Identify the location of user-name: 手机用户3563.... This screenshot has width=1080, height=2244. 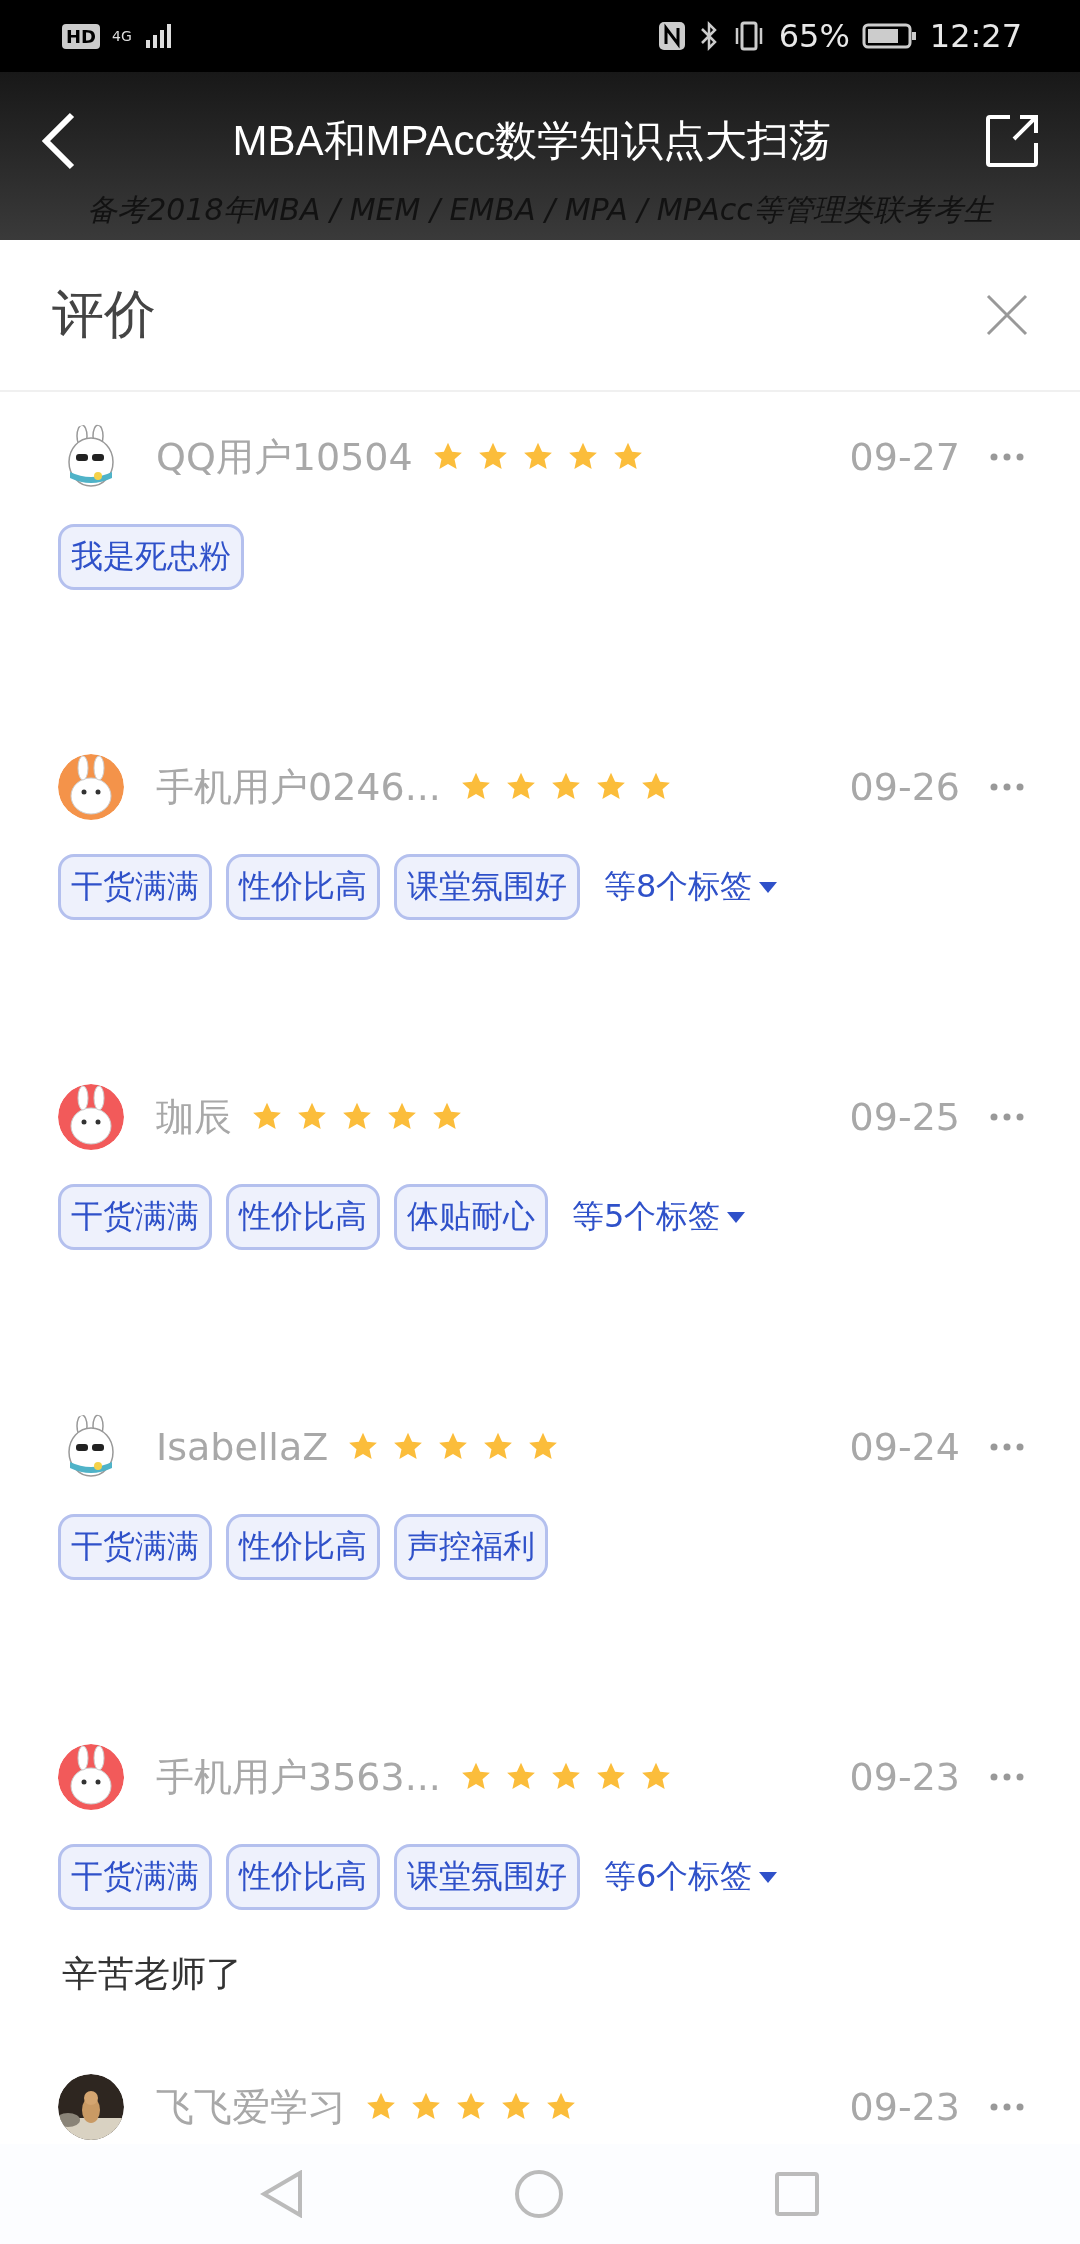
(298, 1777).